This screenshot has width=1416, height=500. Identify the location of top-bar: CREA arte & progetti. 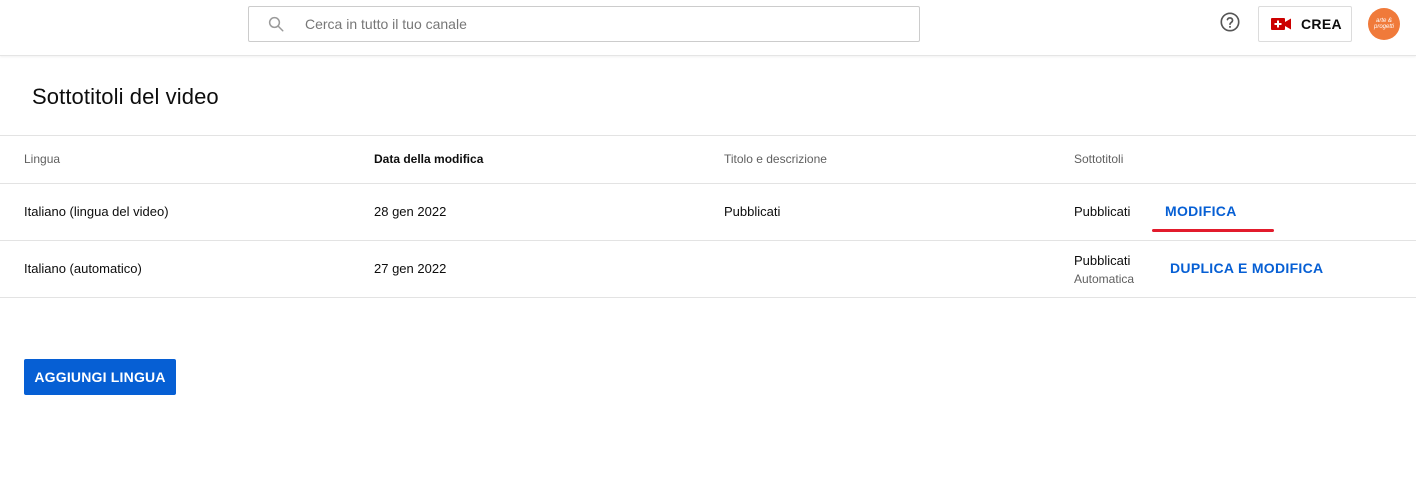
(708, 28).